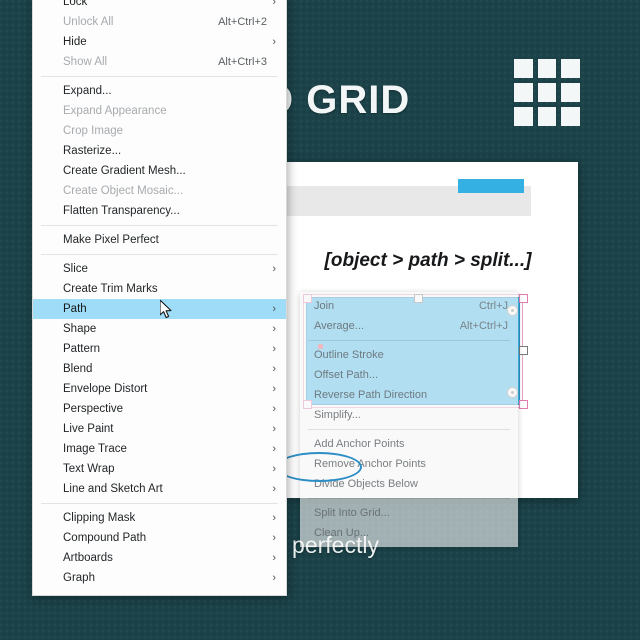  What do you see at coordinates (113, 489) in the screenshot?
I see `menu-item-label: Line and Sketch Art` at bounding box center [113, 489].